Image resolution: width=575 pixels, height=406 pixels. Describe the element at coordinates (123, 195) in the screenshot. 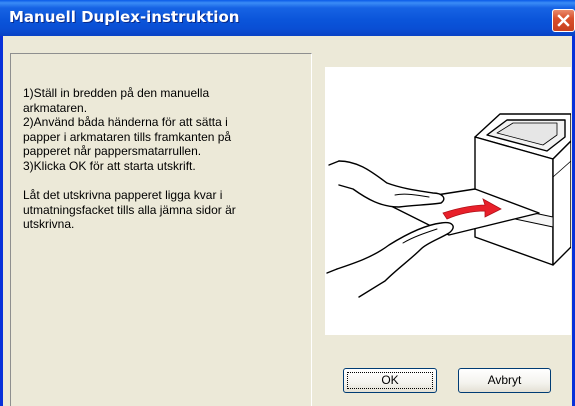

I see `note-line: Låt det utskrivna papperet ligga kvar i` at that location.